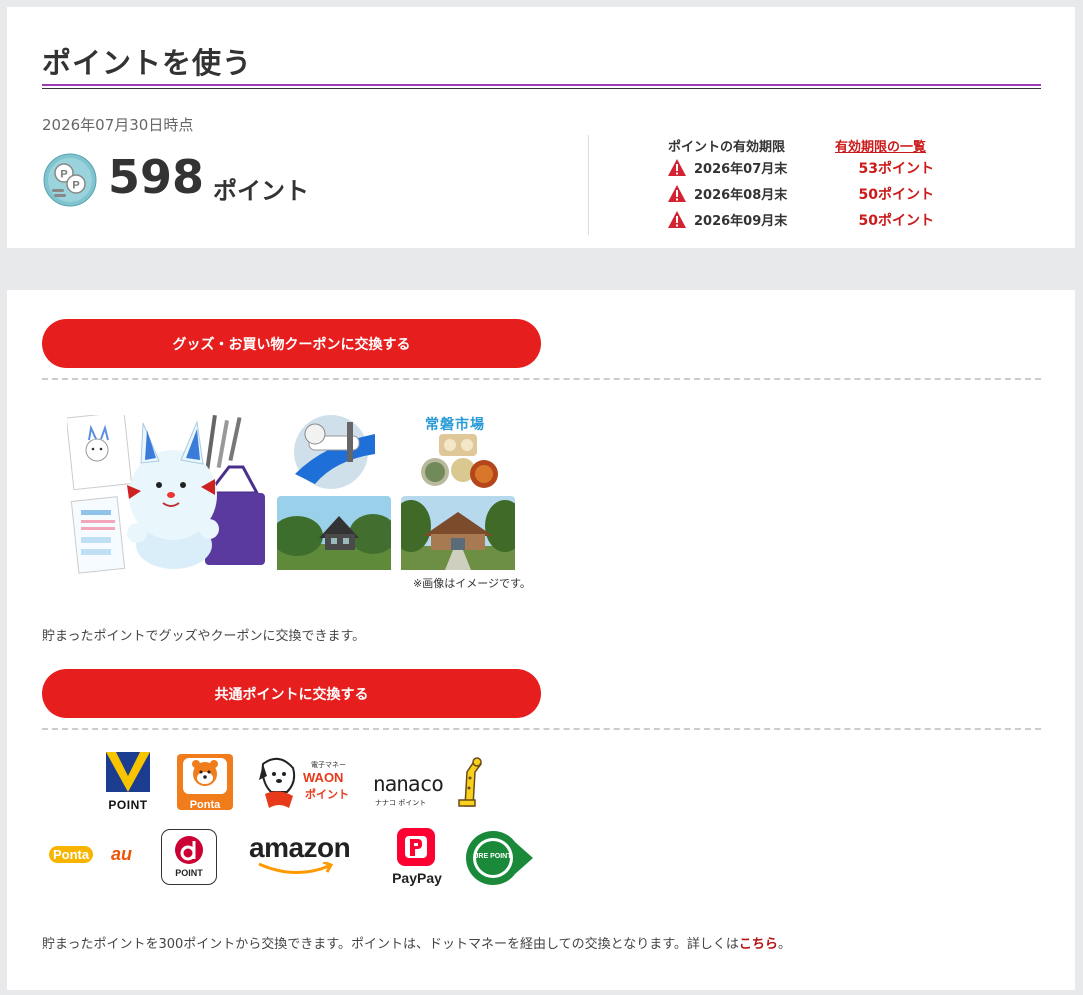 This screenshot has width=1083, height=995. What do you see at coordinates (122, 854) in the screenshot?
I see `ponta-au-au-text: au` at bounding box center [122, 854].